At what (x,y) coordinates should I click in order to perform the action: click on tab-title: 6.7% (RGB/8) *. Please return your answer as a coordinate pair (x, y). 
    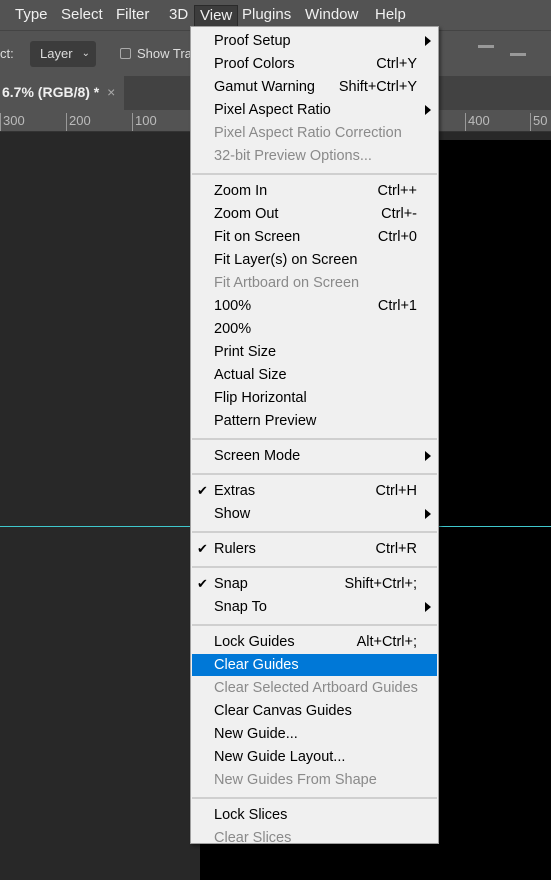
    Looking at the image, I should click on (51, 92).